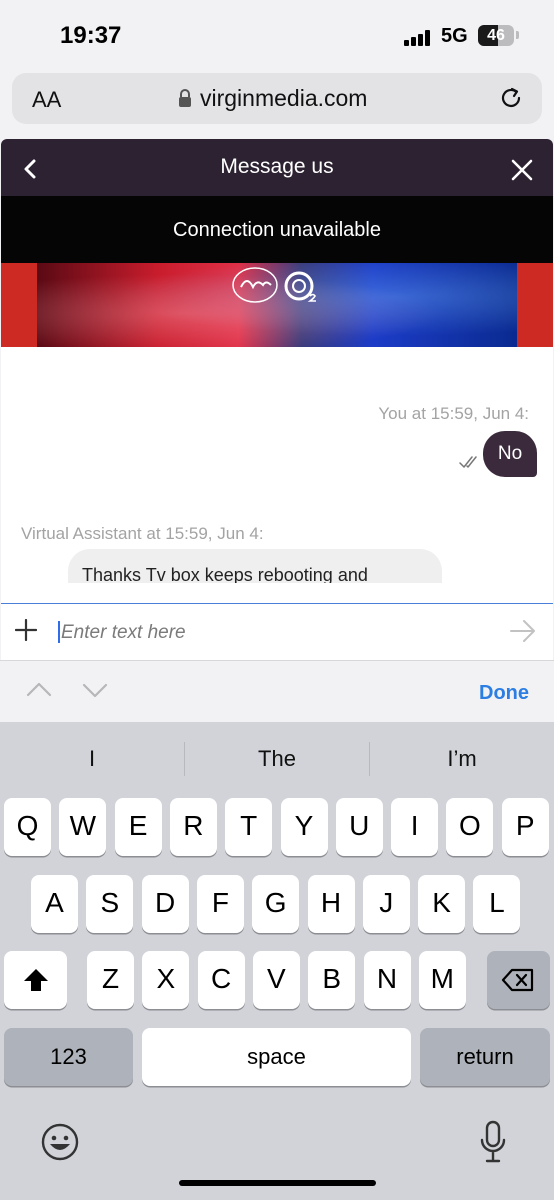 The height and width of the screenshot is (1200, 554). I want to click on key-b: B, so click(332, 980).